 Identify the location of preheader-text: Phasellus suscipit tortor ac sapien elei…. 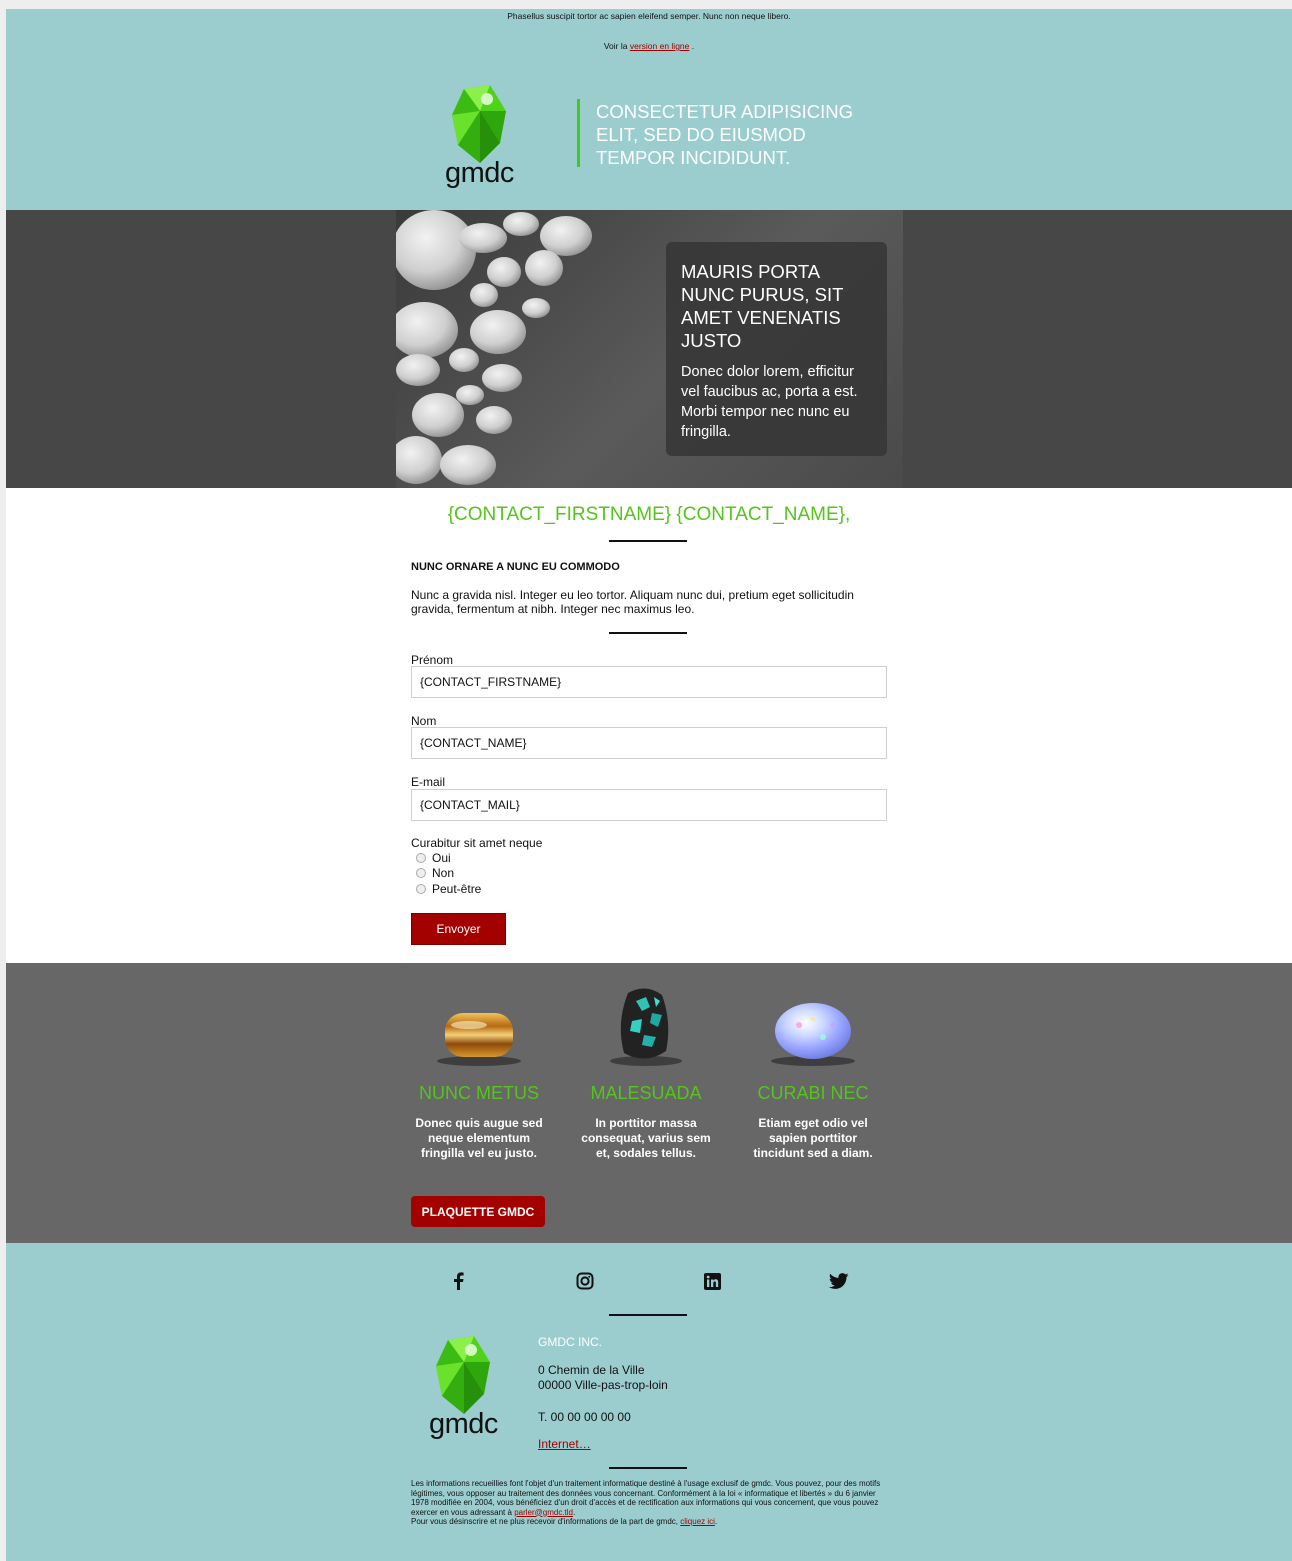
(649, 16).